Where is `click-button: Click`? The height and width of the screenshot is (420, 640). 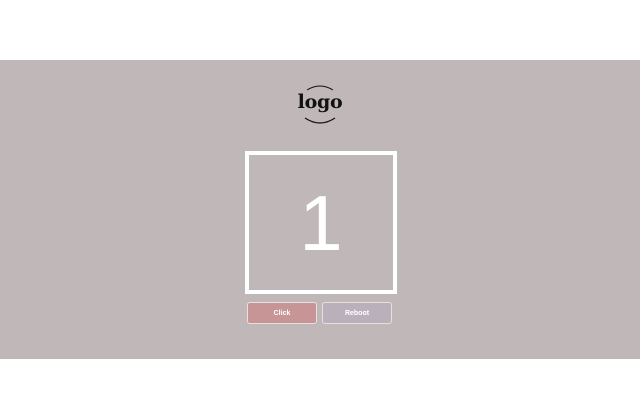 click-button: Click is located at coordinates (282, 313).